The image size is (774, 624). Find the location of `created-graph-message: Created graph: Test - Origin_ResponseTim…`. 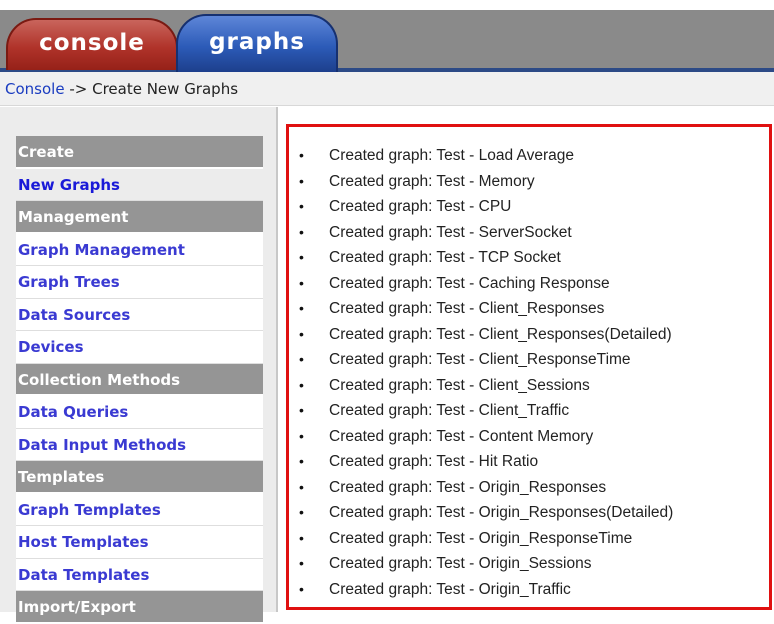

created-graph-message: Created graph: Test - Origin_ResponseTim… is located at coordinates (481, 538).